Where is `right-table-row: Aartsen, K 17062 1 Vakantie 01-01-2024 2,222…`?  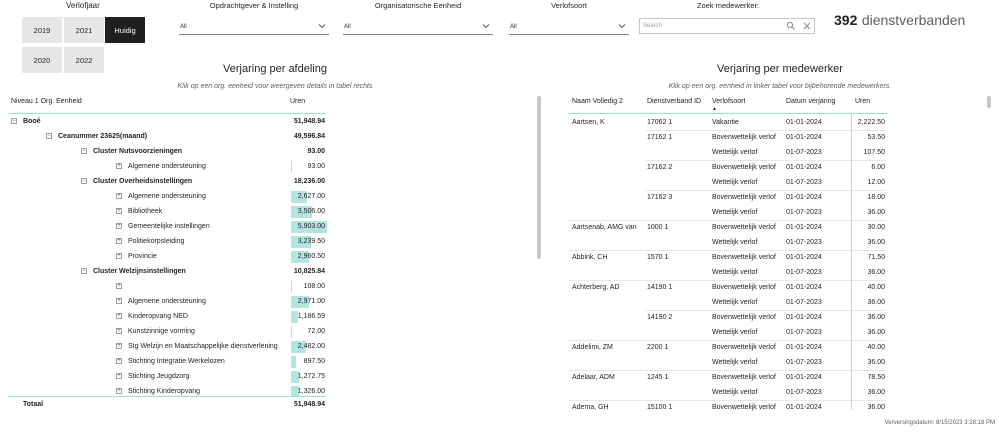
right-table-row: Aartsen, K 17062 1 Vakantie 01-01-2024 2,222… is located at coordinates (729, 122).